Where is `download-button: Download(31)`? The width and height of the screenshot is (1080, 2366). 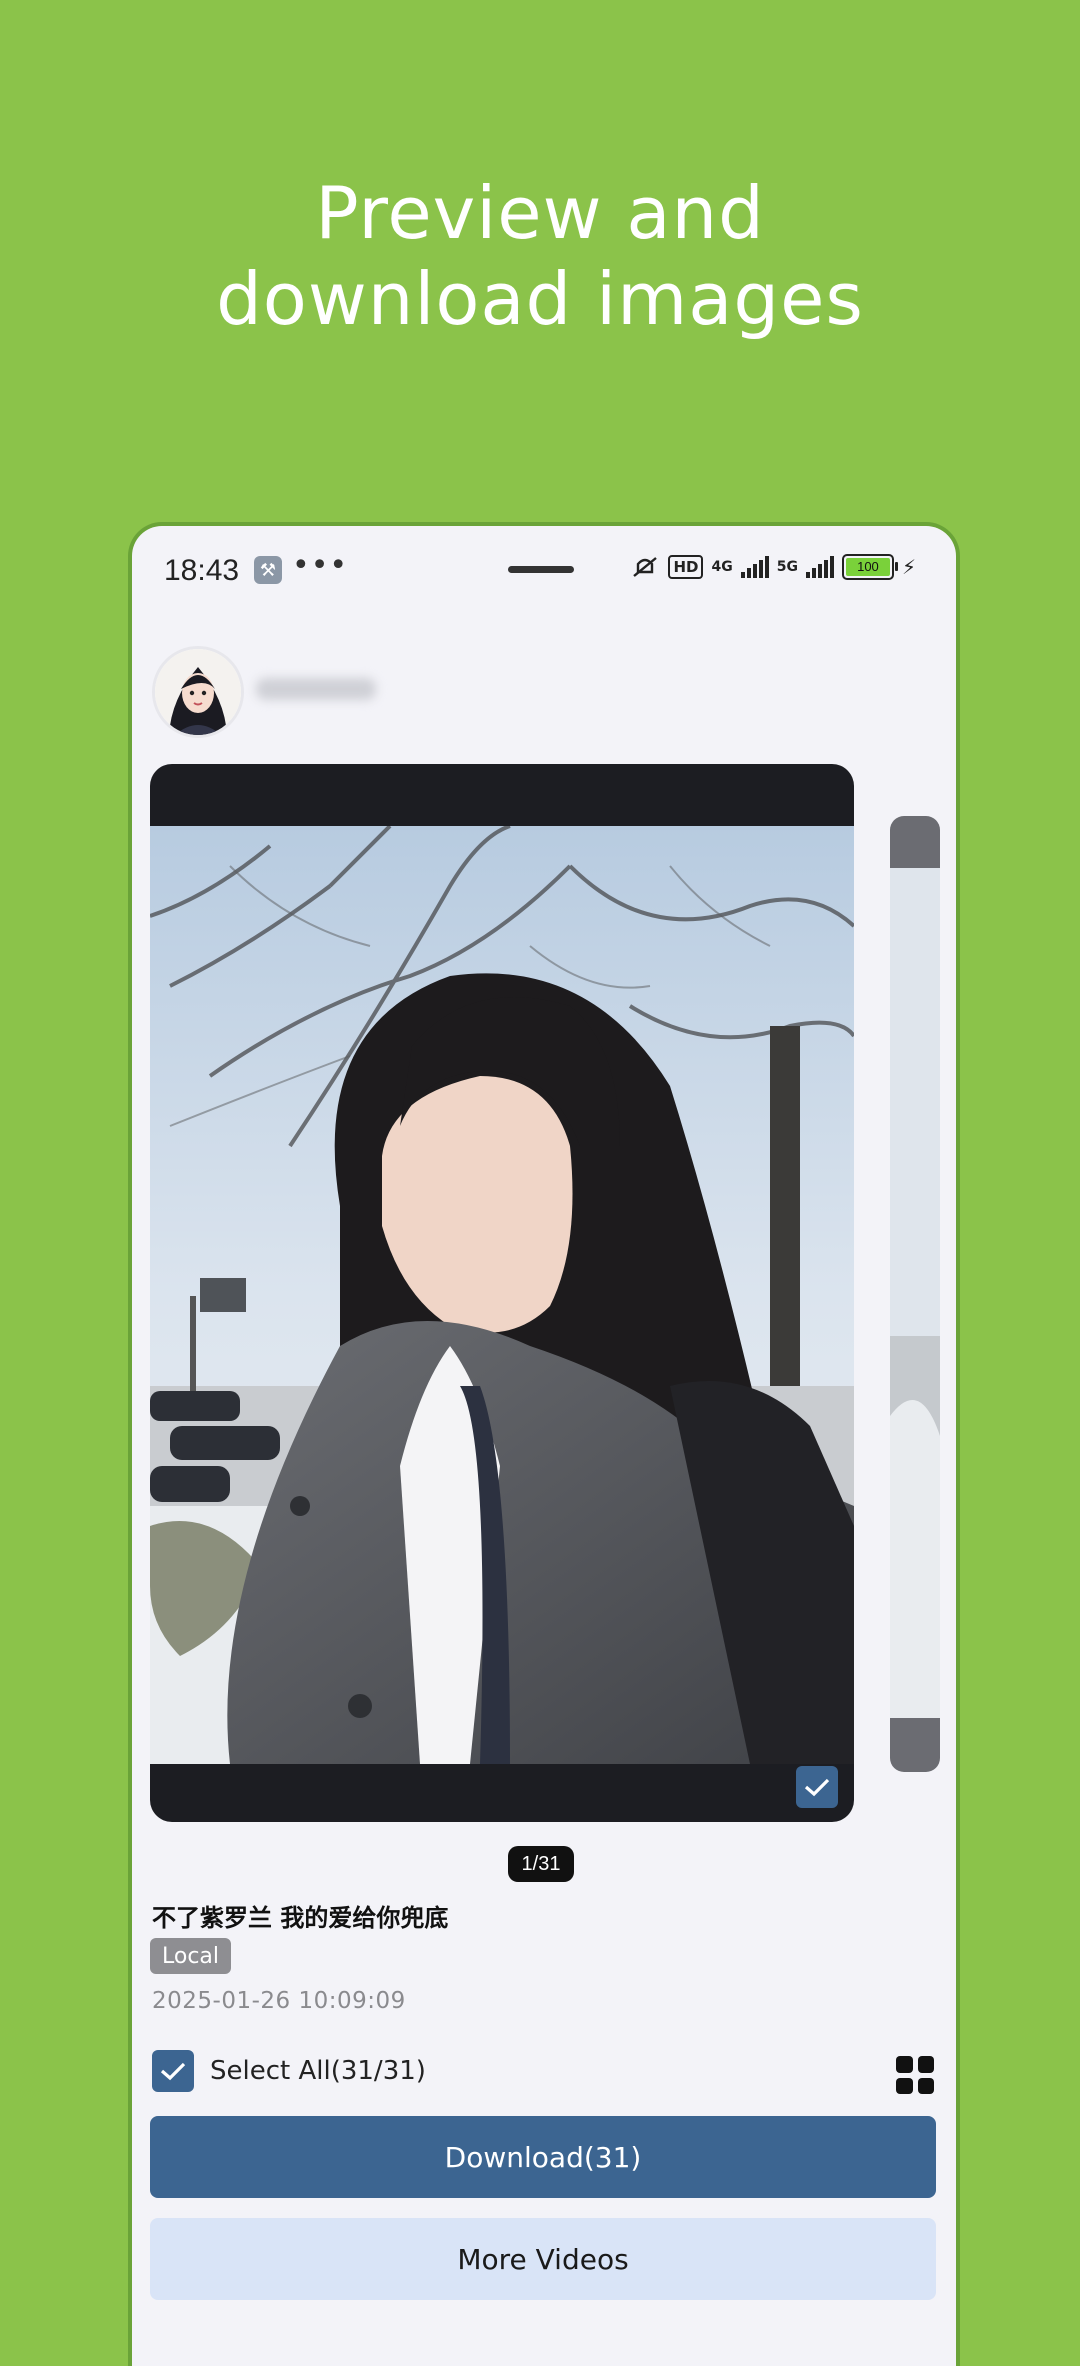
download-button: Download(31) is located at coordinates (543, 2157).